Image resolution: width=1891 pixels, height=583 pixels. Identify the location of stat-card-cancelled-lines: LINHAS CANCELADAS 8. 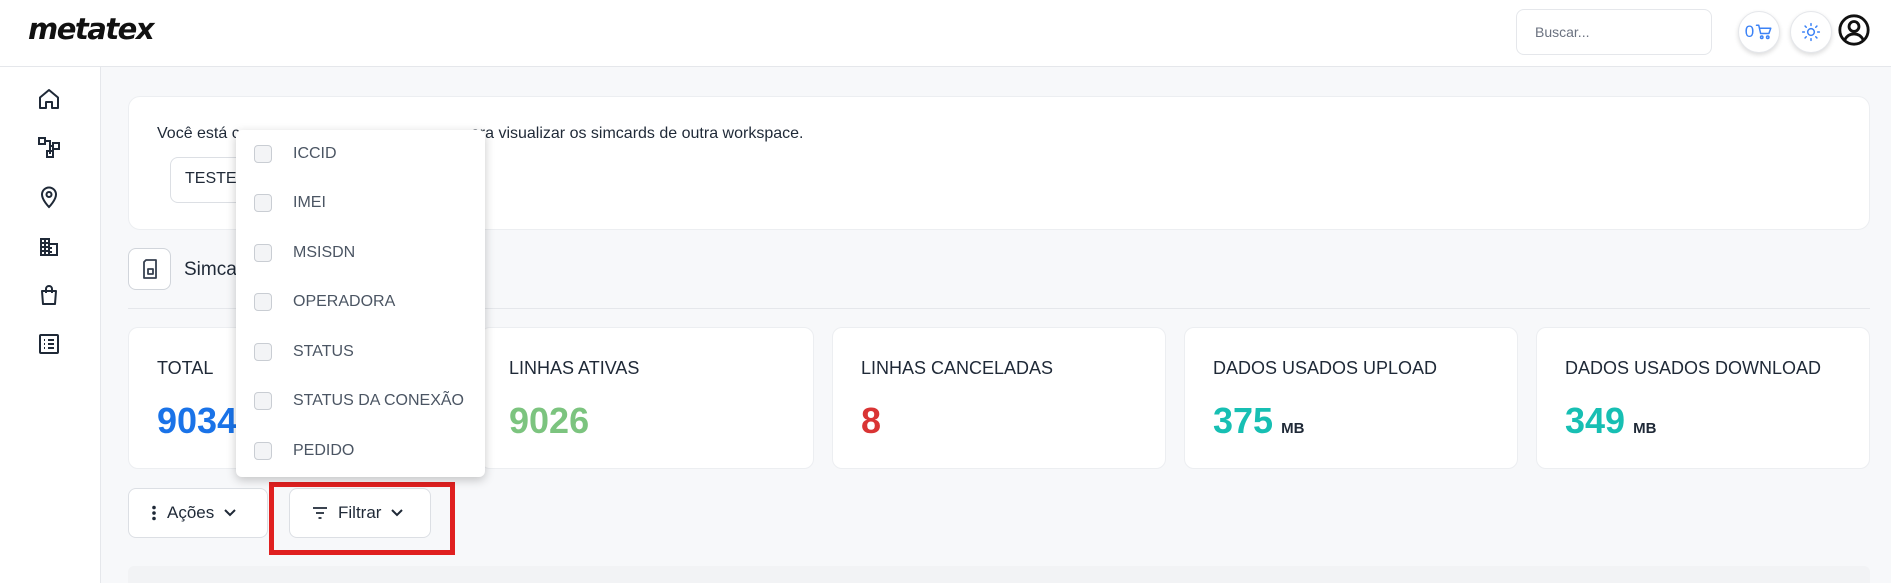
(999, 398).